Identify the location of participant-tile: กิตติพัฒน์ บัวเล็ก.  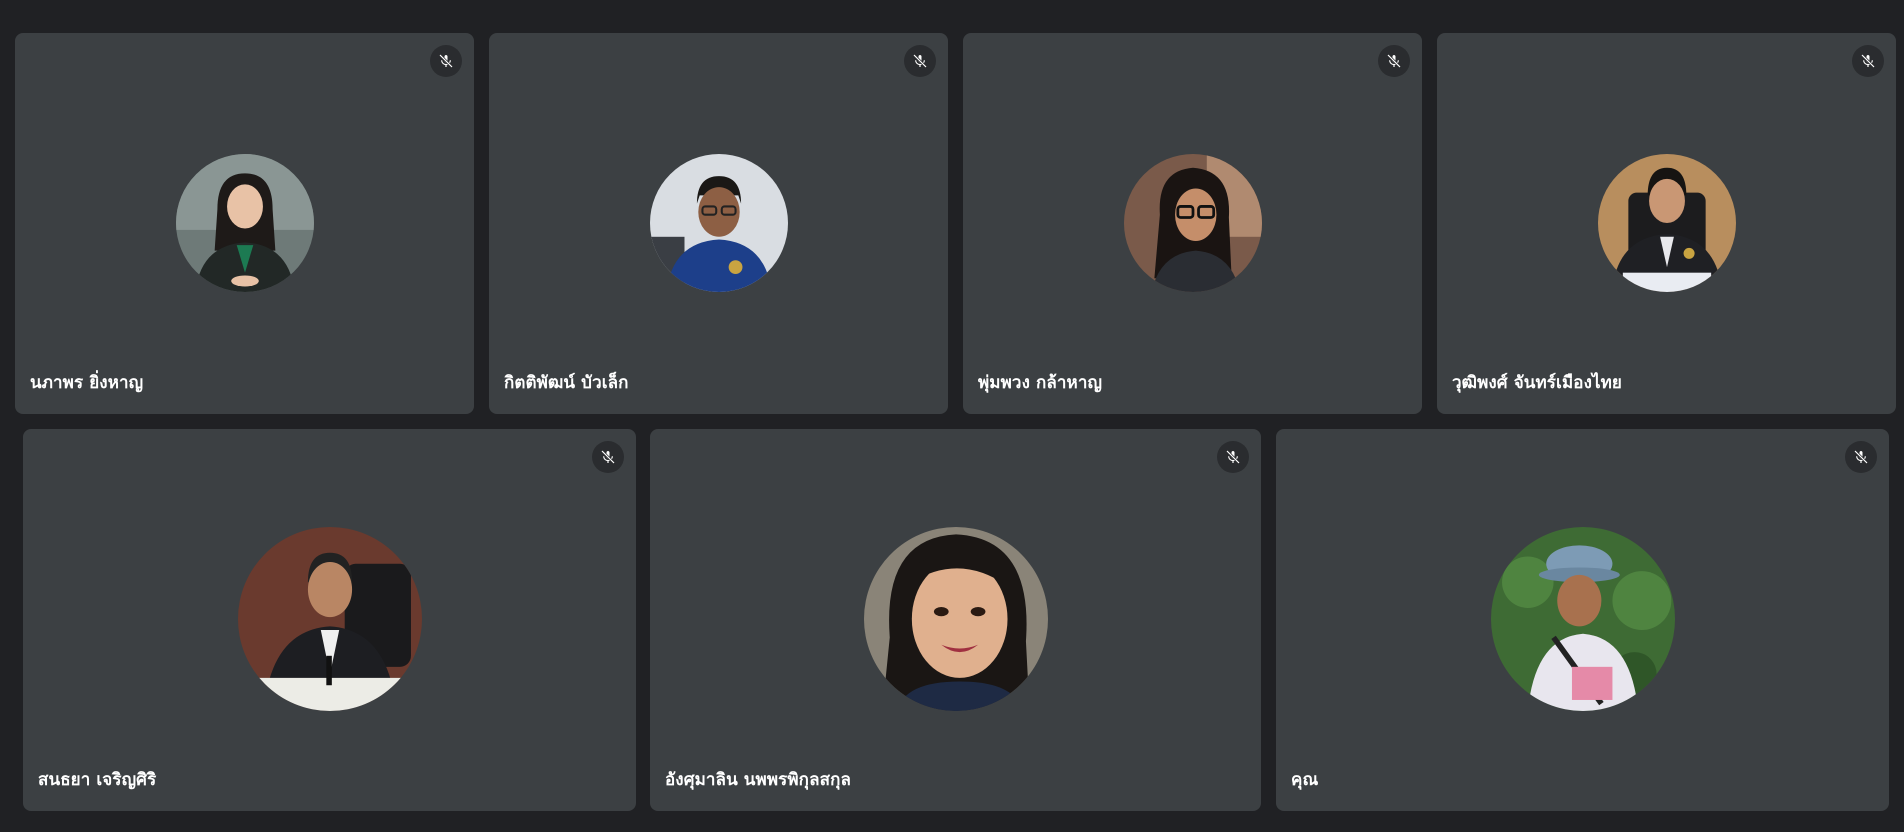
(718, 223).